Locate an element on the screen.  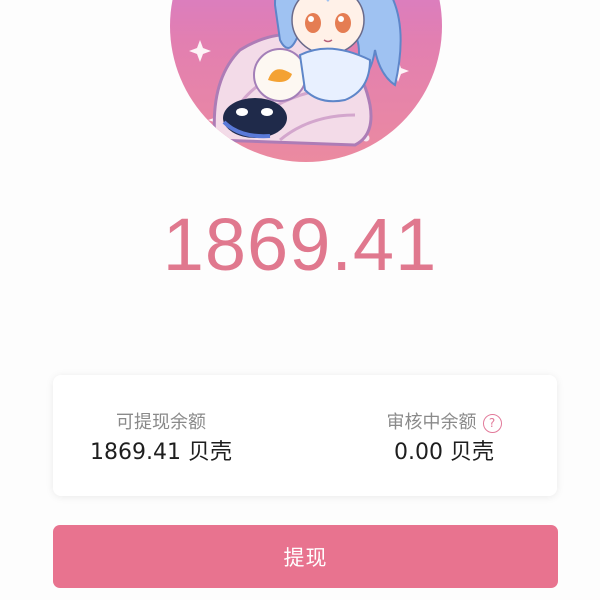
total-balance: 1869.41 is located at coordinates (300, 244).